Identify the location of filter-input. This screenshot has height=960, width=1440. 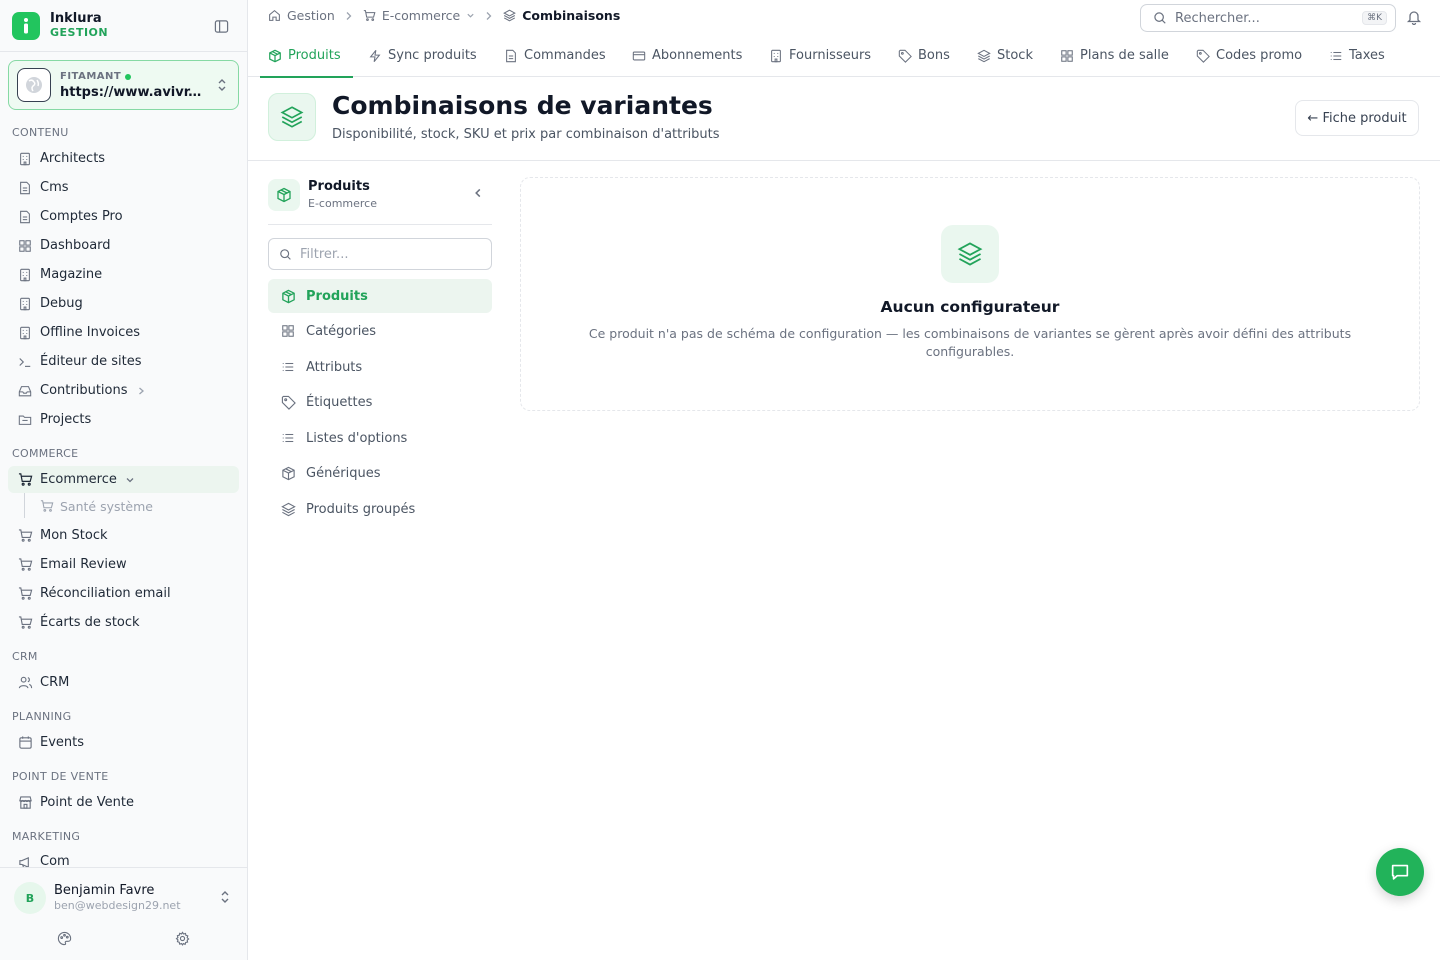
(390, 254).